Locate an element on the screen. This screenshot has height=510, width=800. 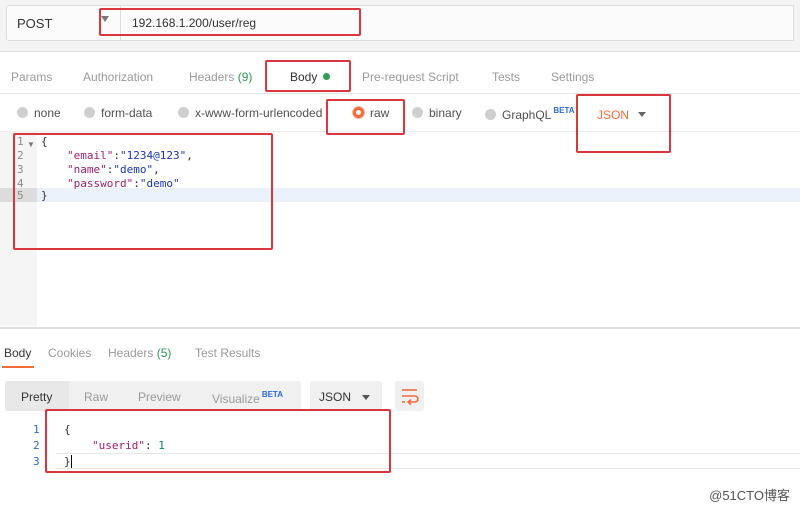
view-visualize-label: Visualize is located at coordinates (236, 399).